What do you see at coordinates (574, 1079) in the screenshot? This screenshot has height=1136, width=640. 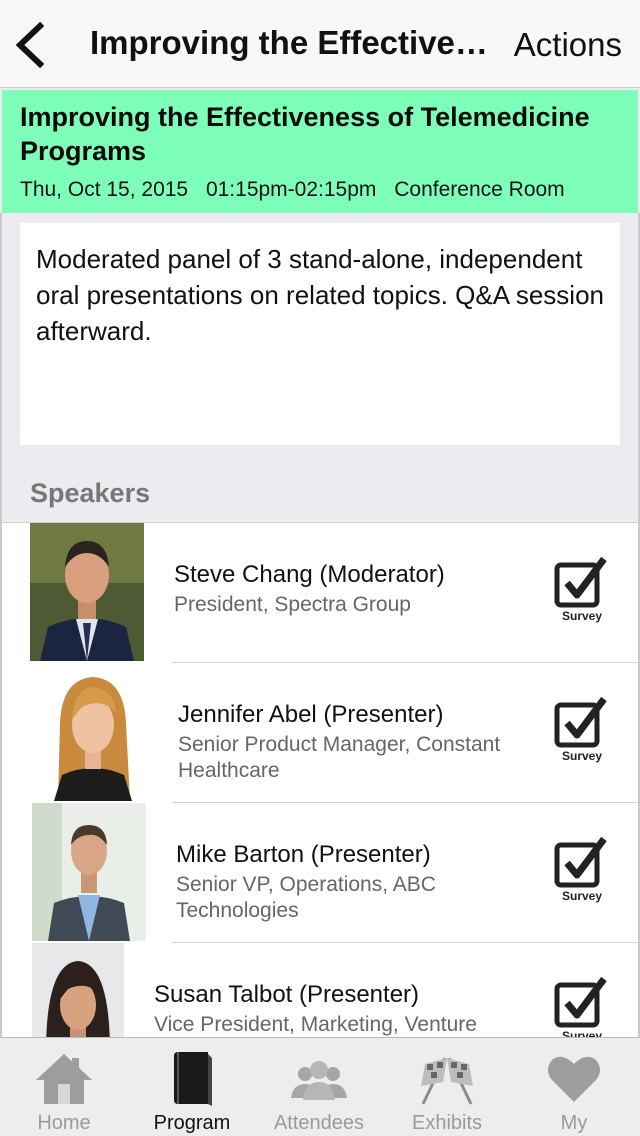 I see `heart-icon` at bounding box center [574, 1079].